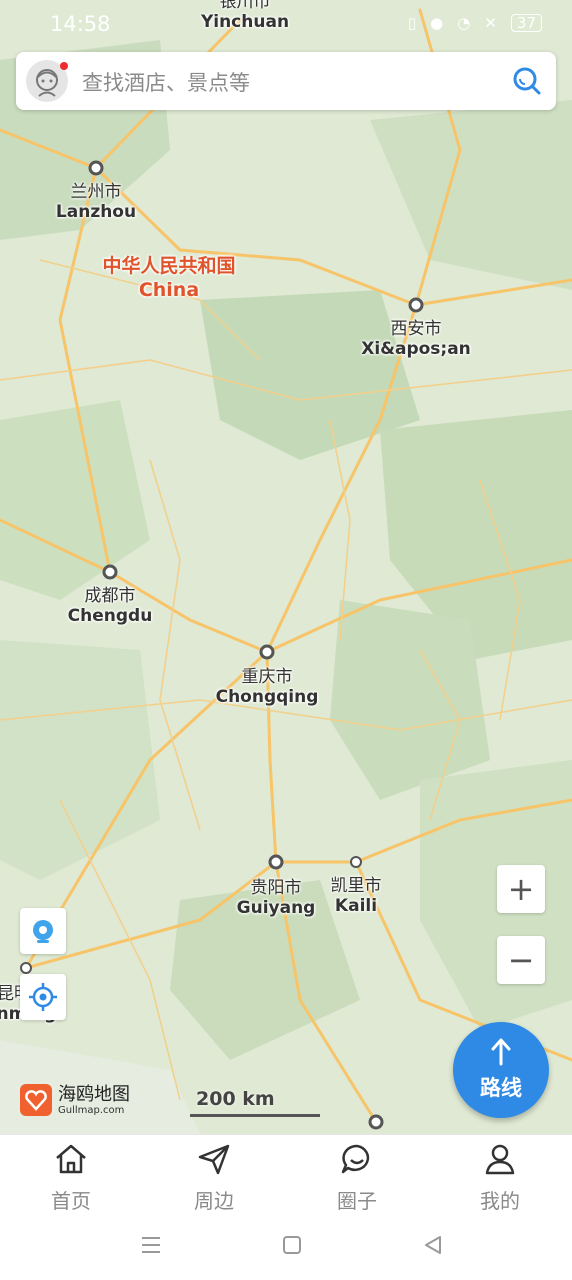 Image resolution: width=572 pixels, height=1280 pixels. I want to click on home-square-icon, so click(292, 1245).